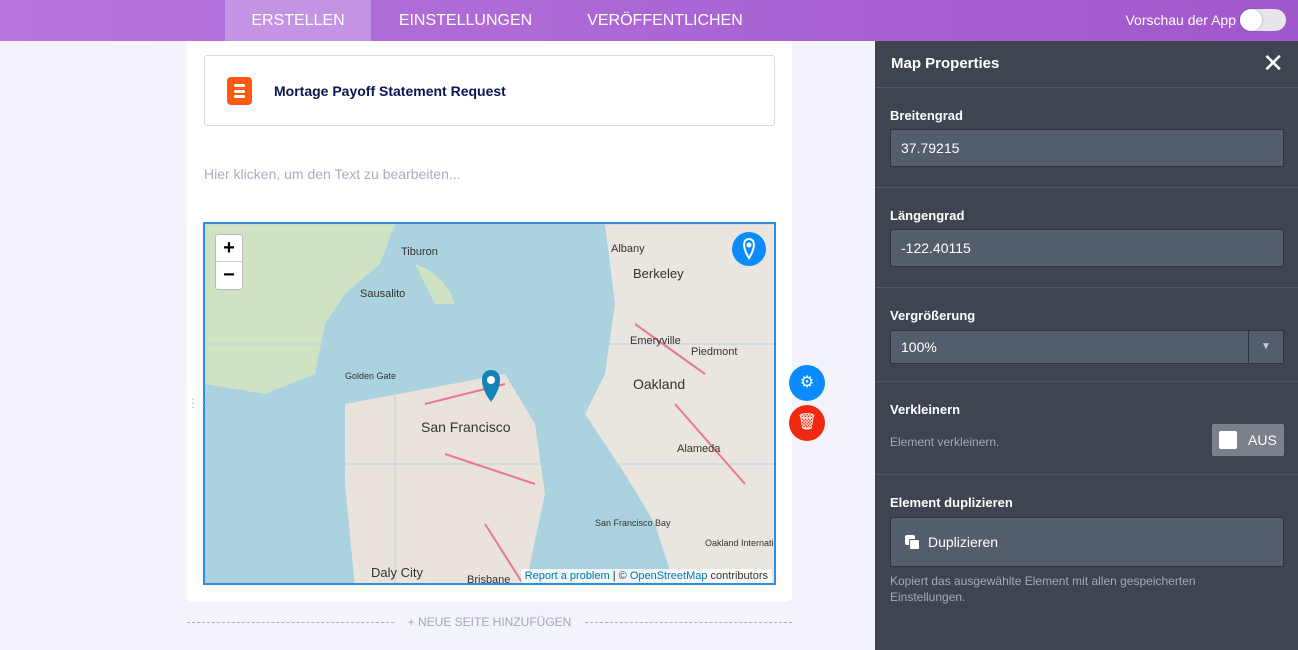 This screenshot has width=1298, height=650. Describe the element at coordinates (1228, 440) in the screenshot. I see `toggle-knob` at that location.